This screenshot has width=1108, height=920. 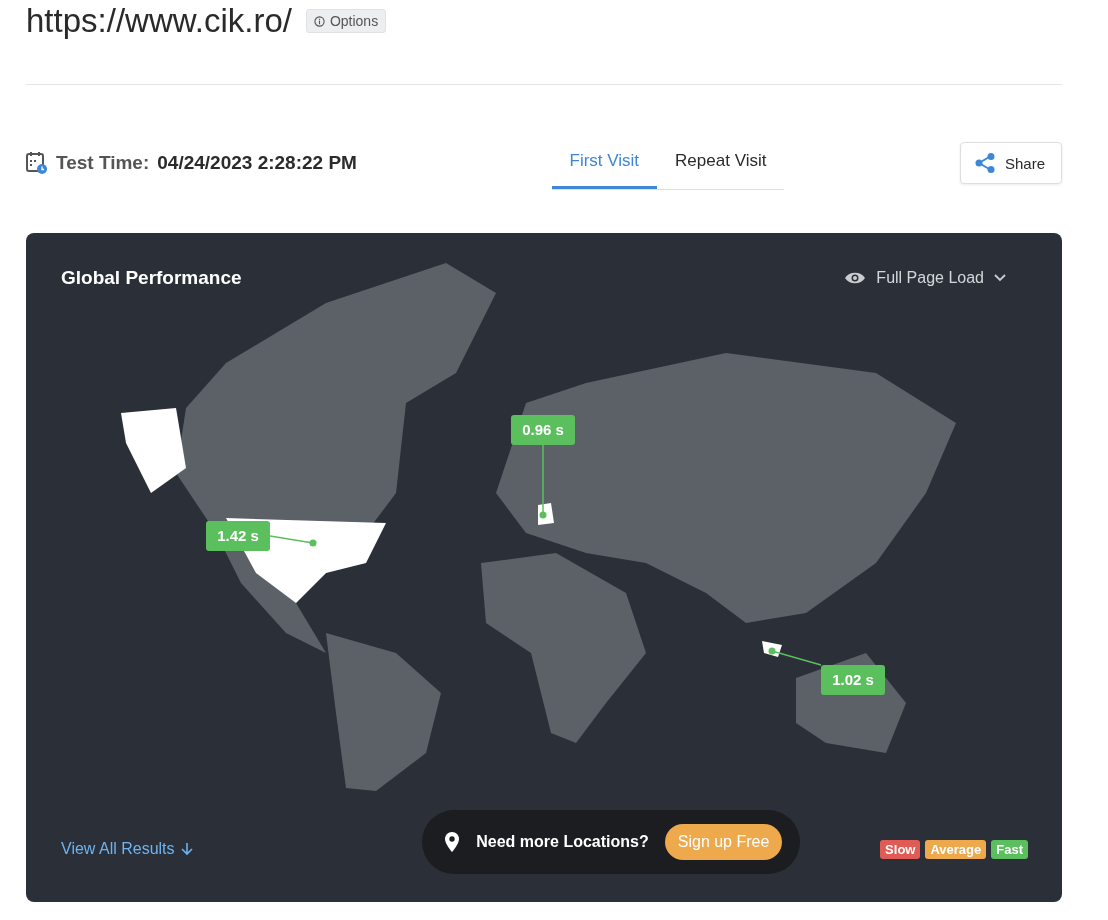 What do you see at coordinates (984, 163) in the screenshot?
I see `share-icon` at bounding box center [984, 163].